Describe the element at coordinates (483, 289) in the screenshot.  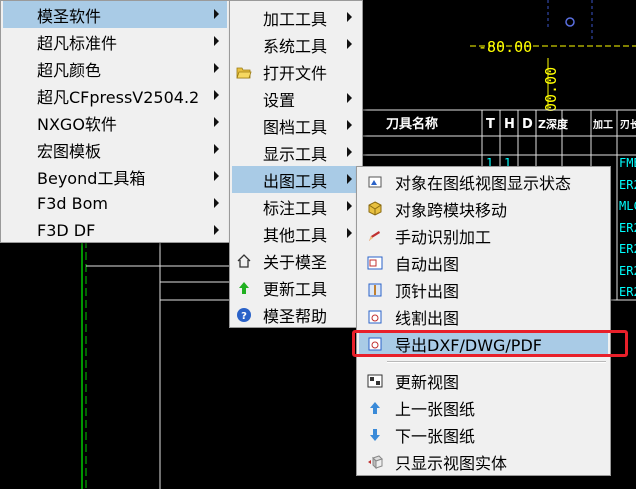
I see `menu3-item-4: 顶针出图` at that location.